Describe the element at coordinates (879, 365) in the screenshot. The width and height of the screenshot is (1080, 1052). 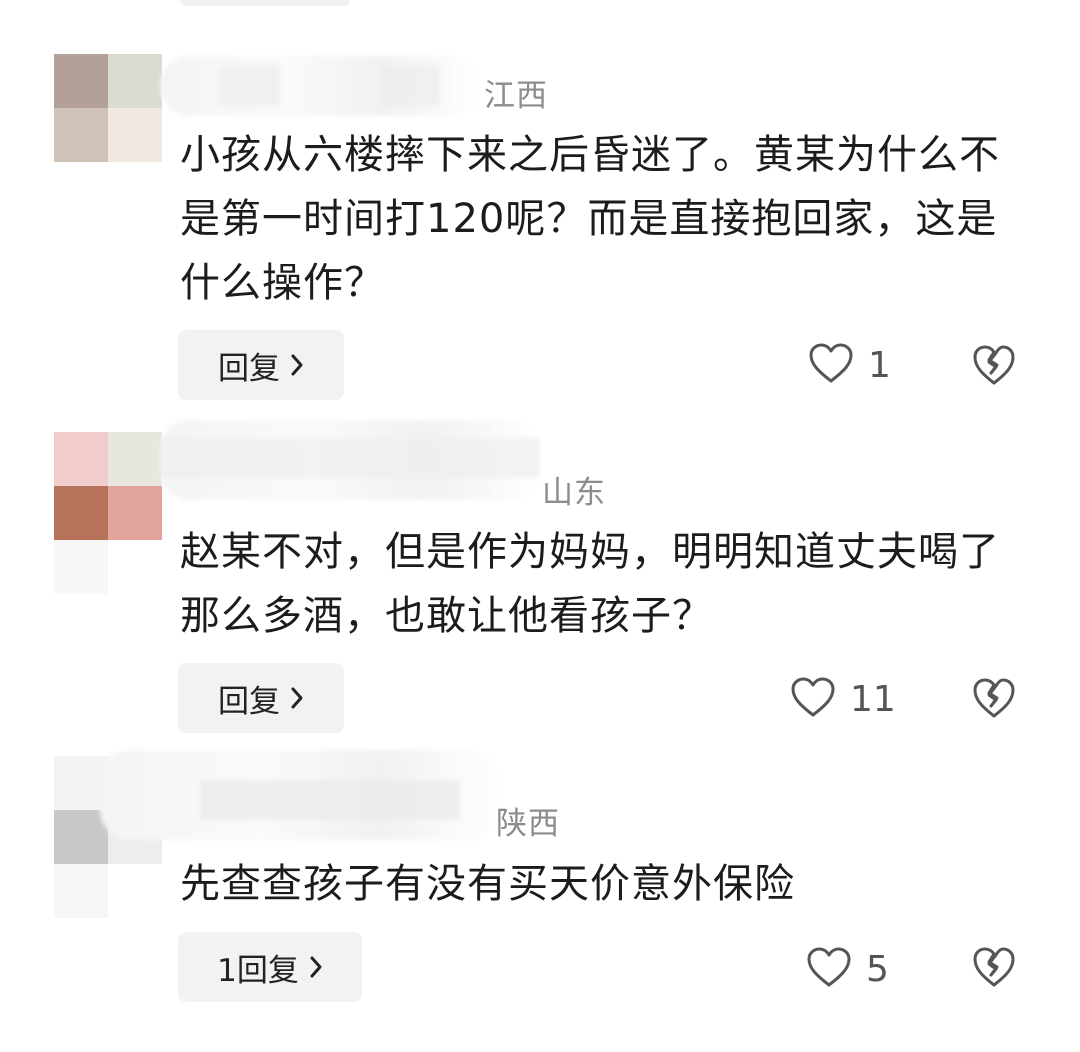
I see `like-count: 1` at that location.